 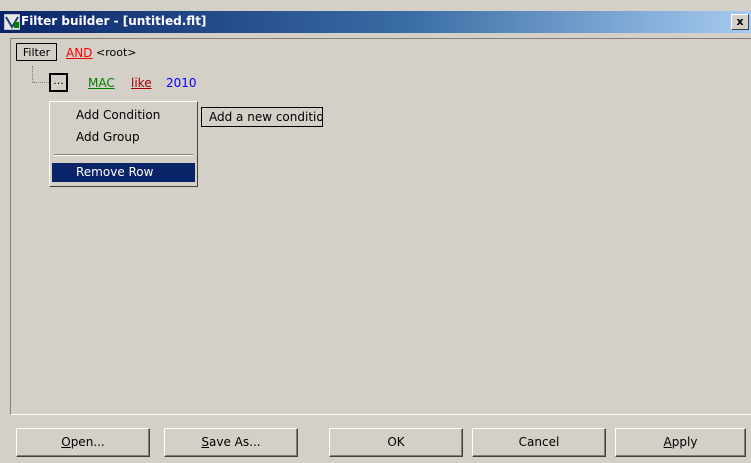 What do you see at coordinates (123, 155) in the screenshot?
I see `menu-separator` at bounding box center [123, 155].